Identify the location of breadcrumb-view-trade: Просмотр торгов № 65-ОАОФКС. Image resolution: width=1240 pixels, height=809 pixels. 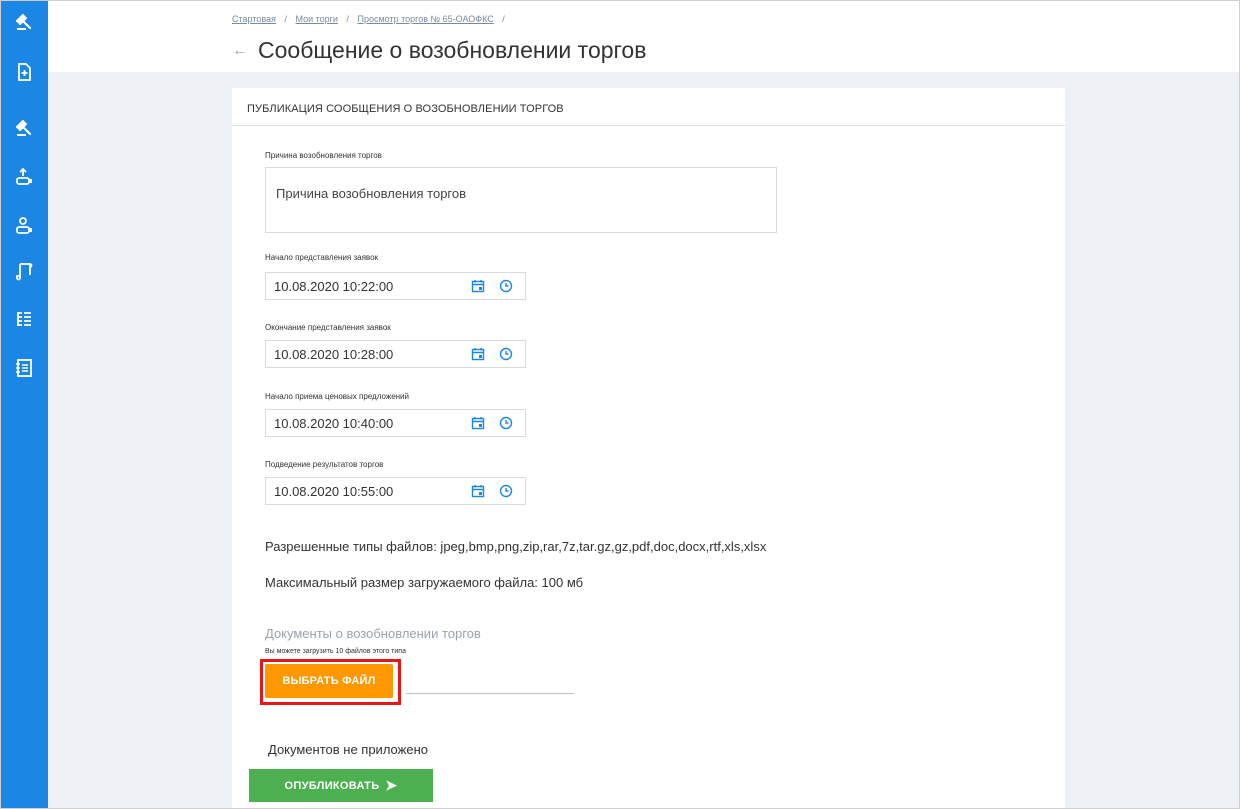
(426, 19).